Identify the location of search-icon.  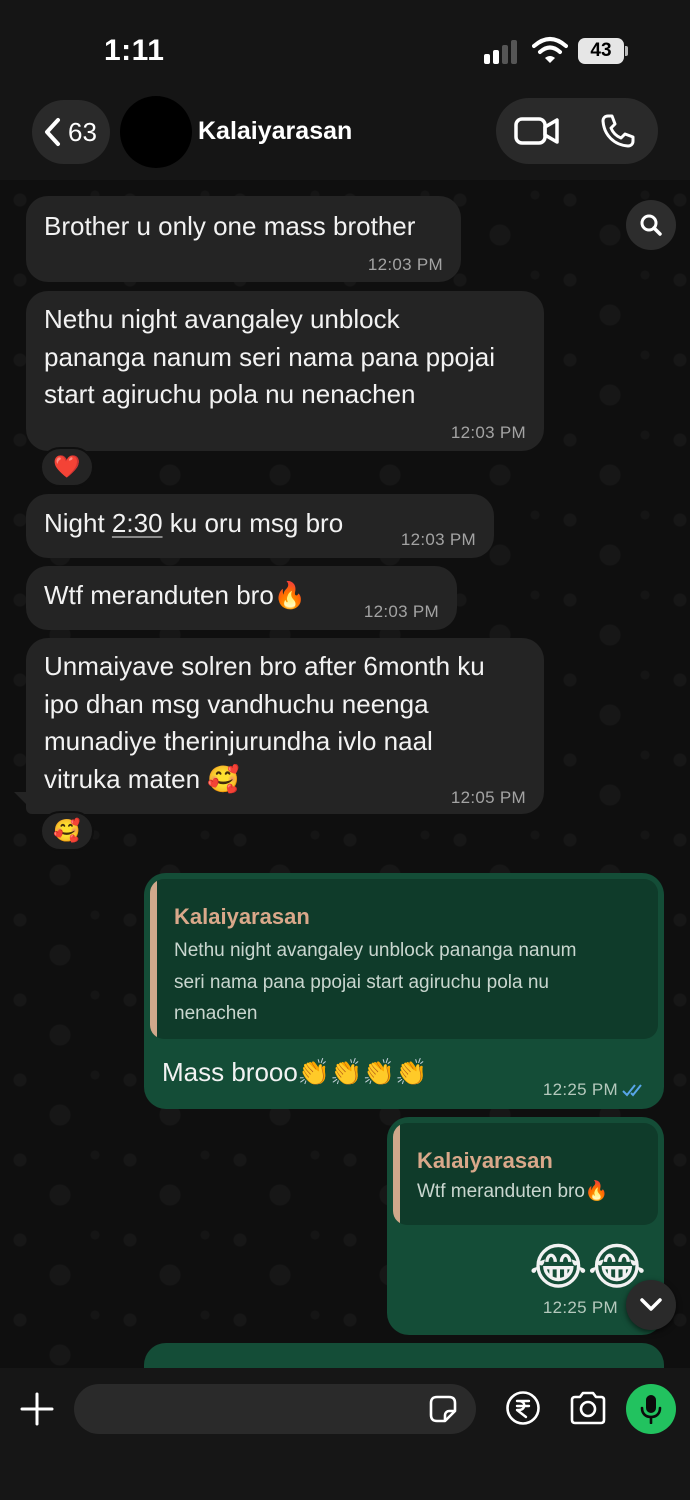
(651, 225).